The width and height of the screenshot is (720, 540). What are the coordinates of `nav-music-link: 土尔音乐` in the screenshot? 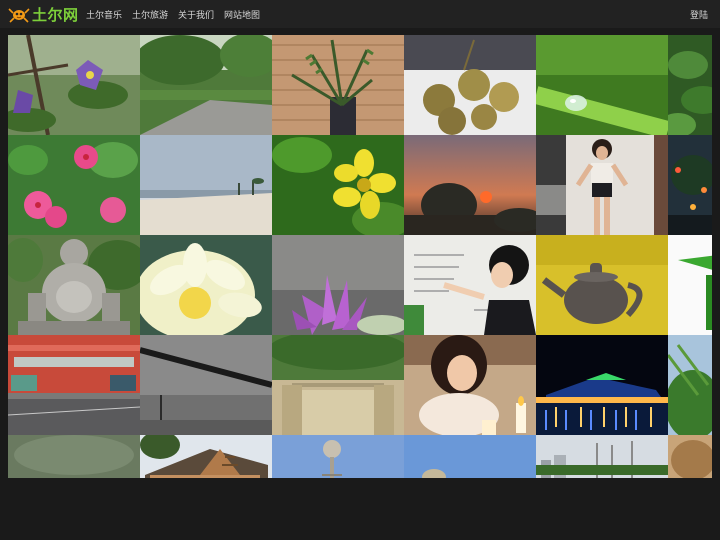 It's located at (104, 14).